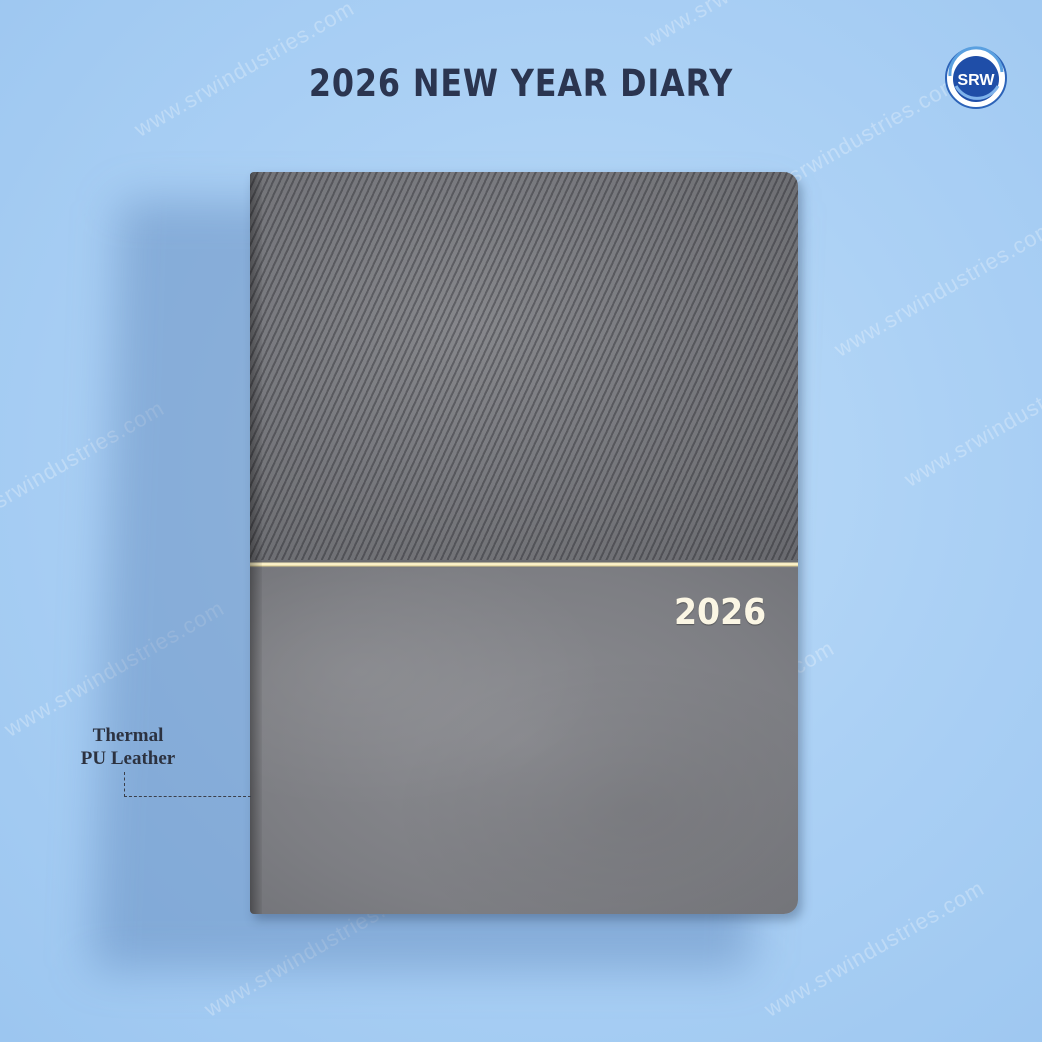 This screenshot has height=1042, width=1042. I want to click on callout-line-2: PU Leather, so click(128, 758).